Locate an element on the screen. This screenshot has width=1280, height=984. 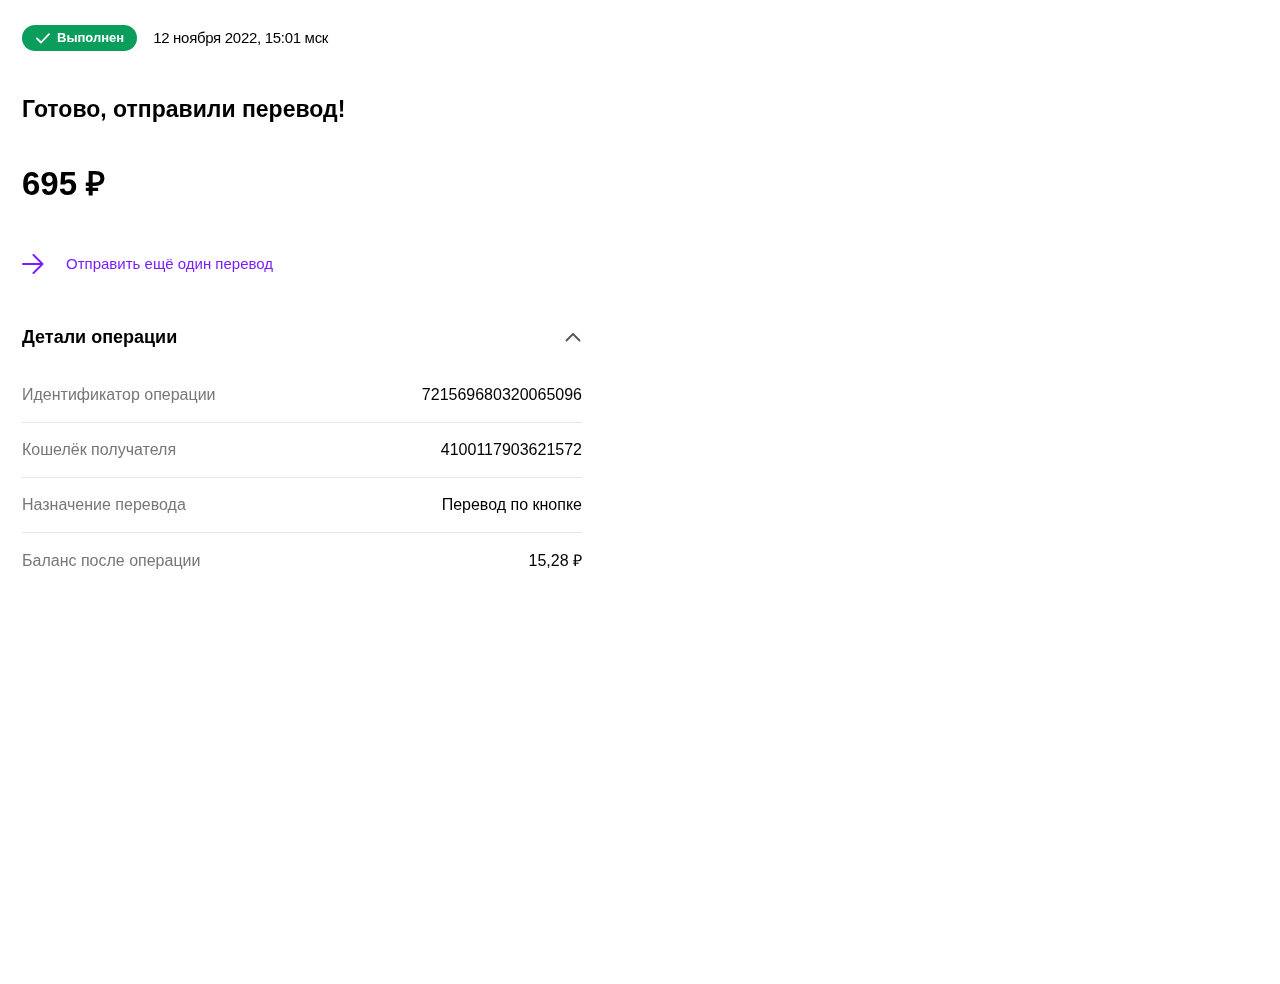
detail-label: Идентификатор операции is located at coordinates (119, 395).